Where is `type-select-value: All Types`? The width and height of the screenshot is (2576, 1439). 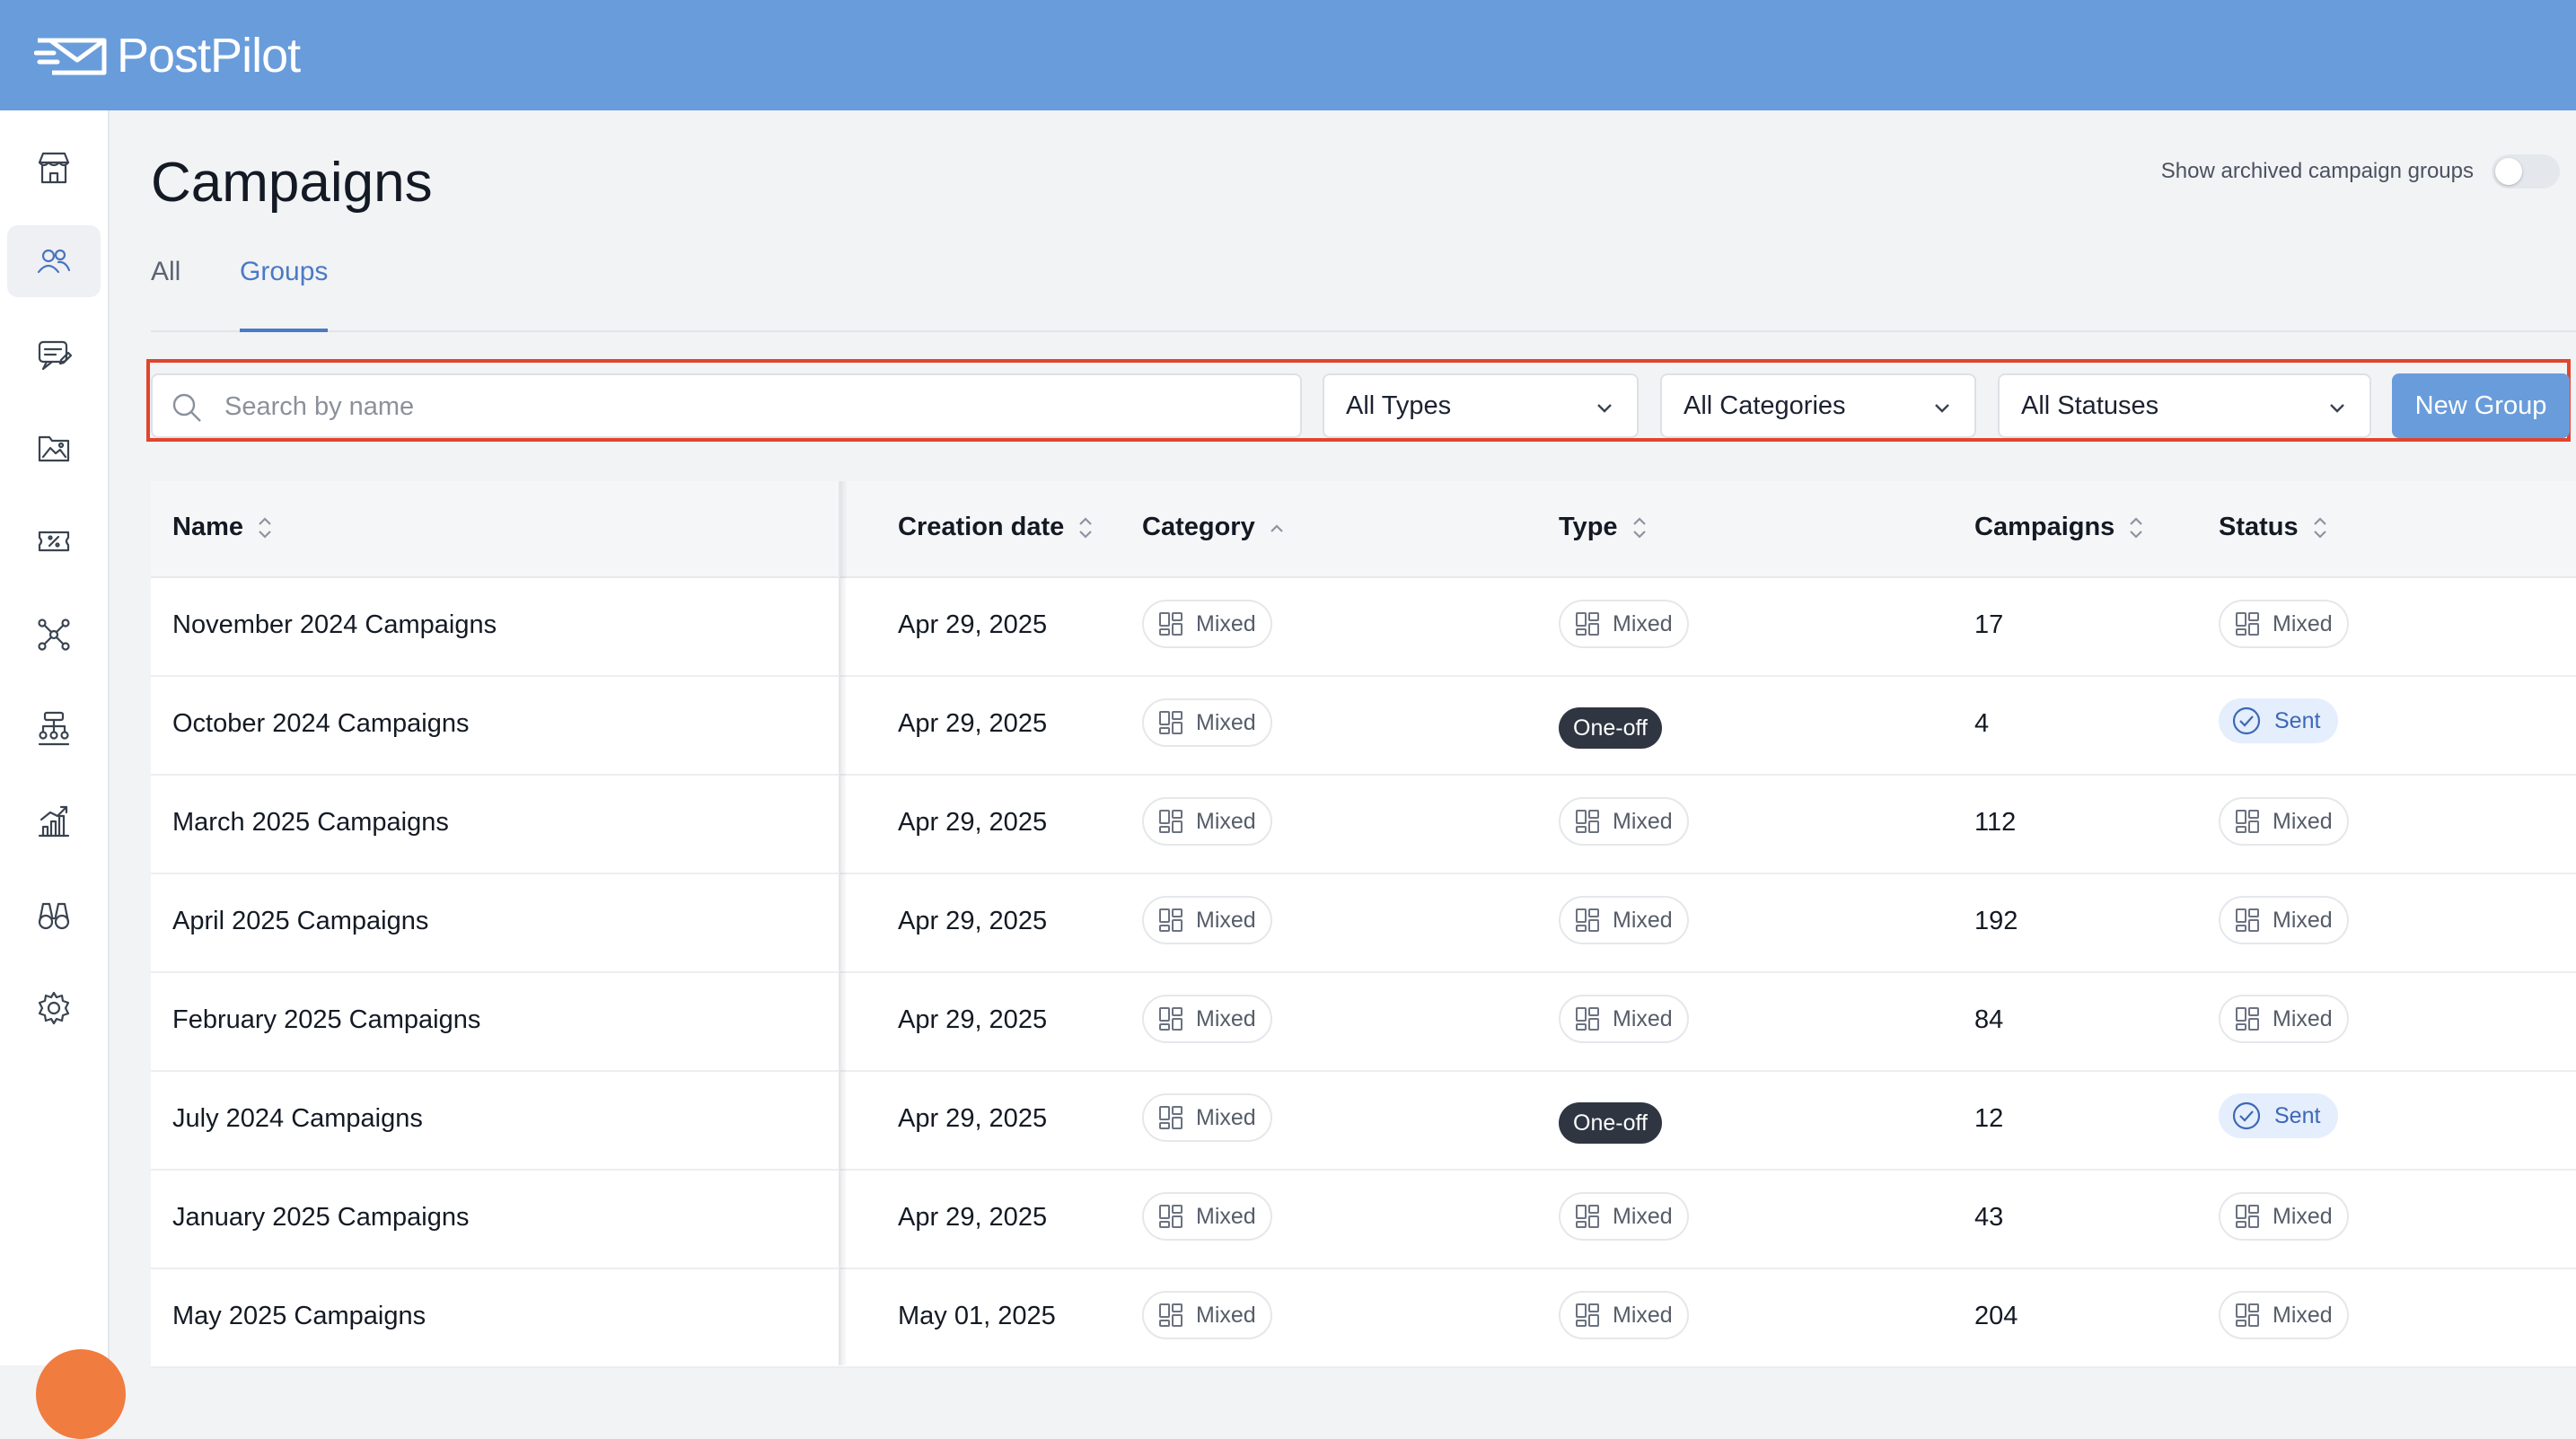 type-select-value: All Types is located at coordinates (1399, 405).